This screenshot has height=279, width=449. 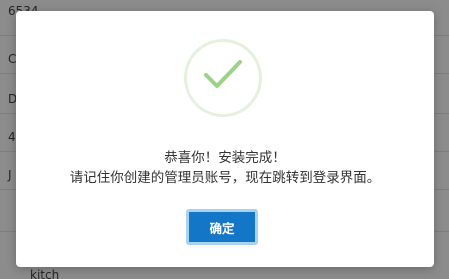 What do you see at coordinates (223, 74) in the screenshot?
I see `check-icon` at bounding box center [223, 74].